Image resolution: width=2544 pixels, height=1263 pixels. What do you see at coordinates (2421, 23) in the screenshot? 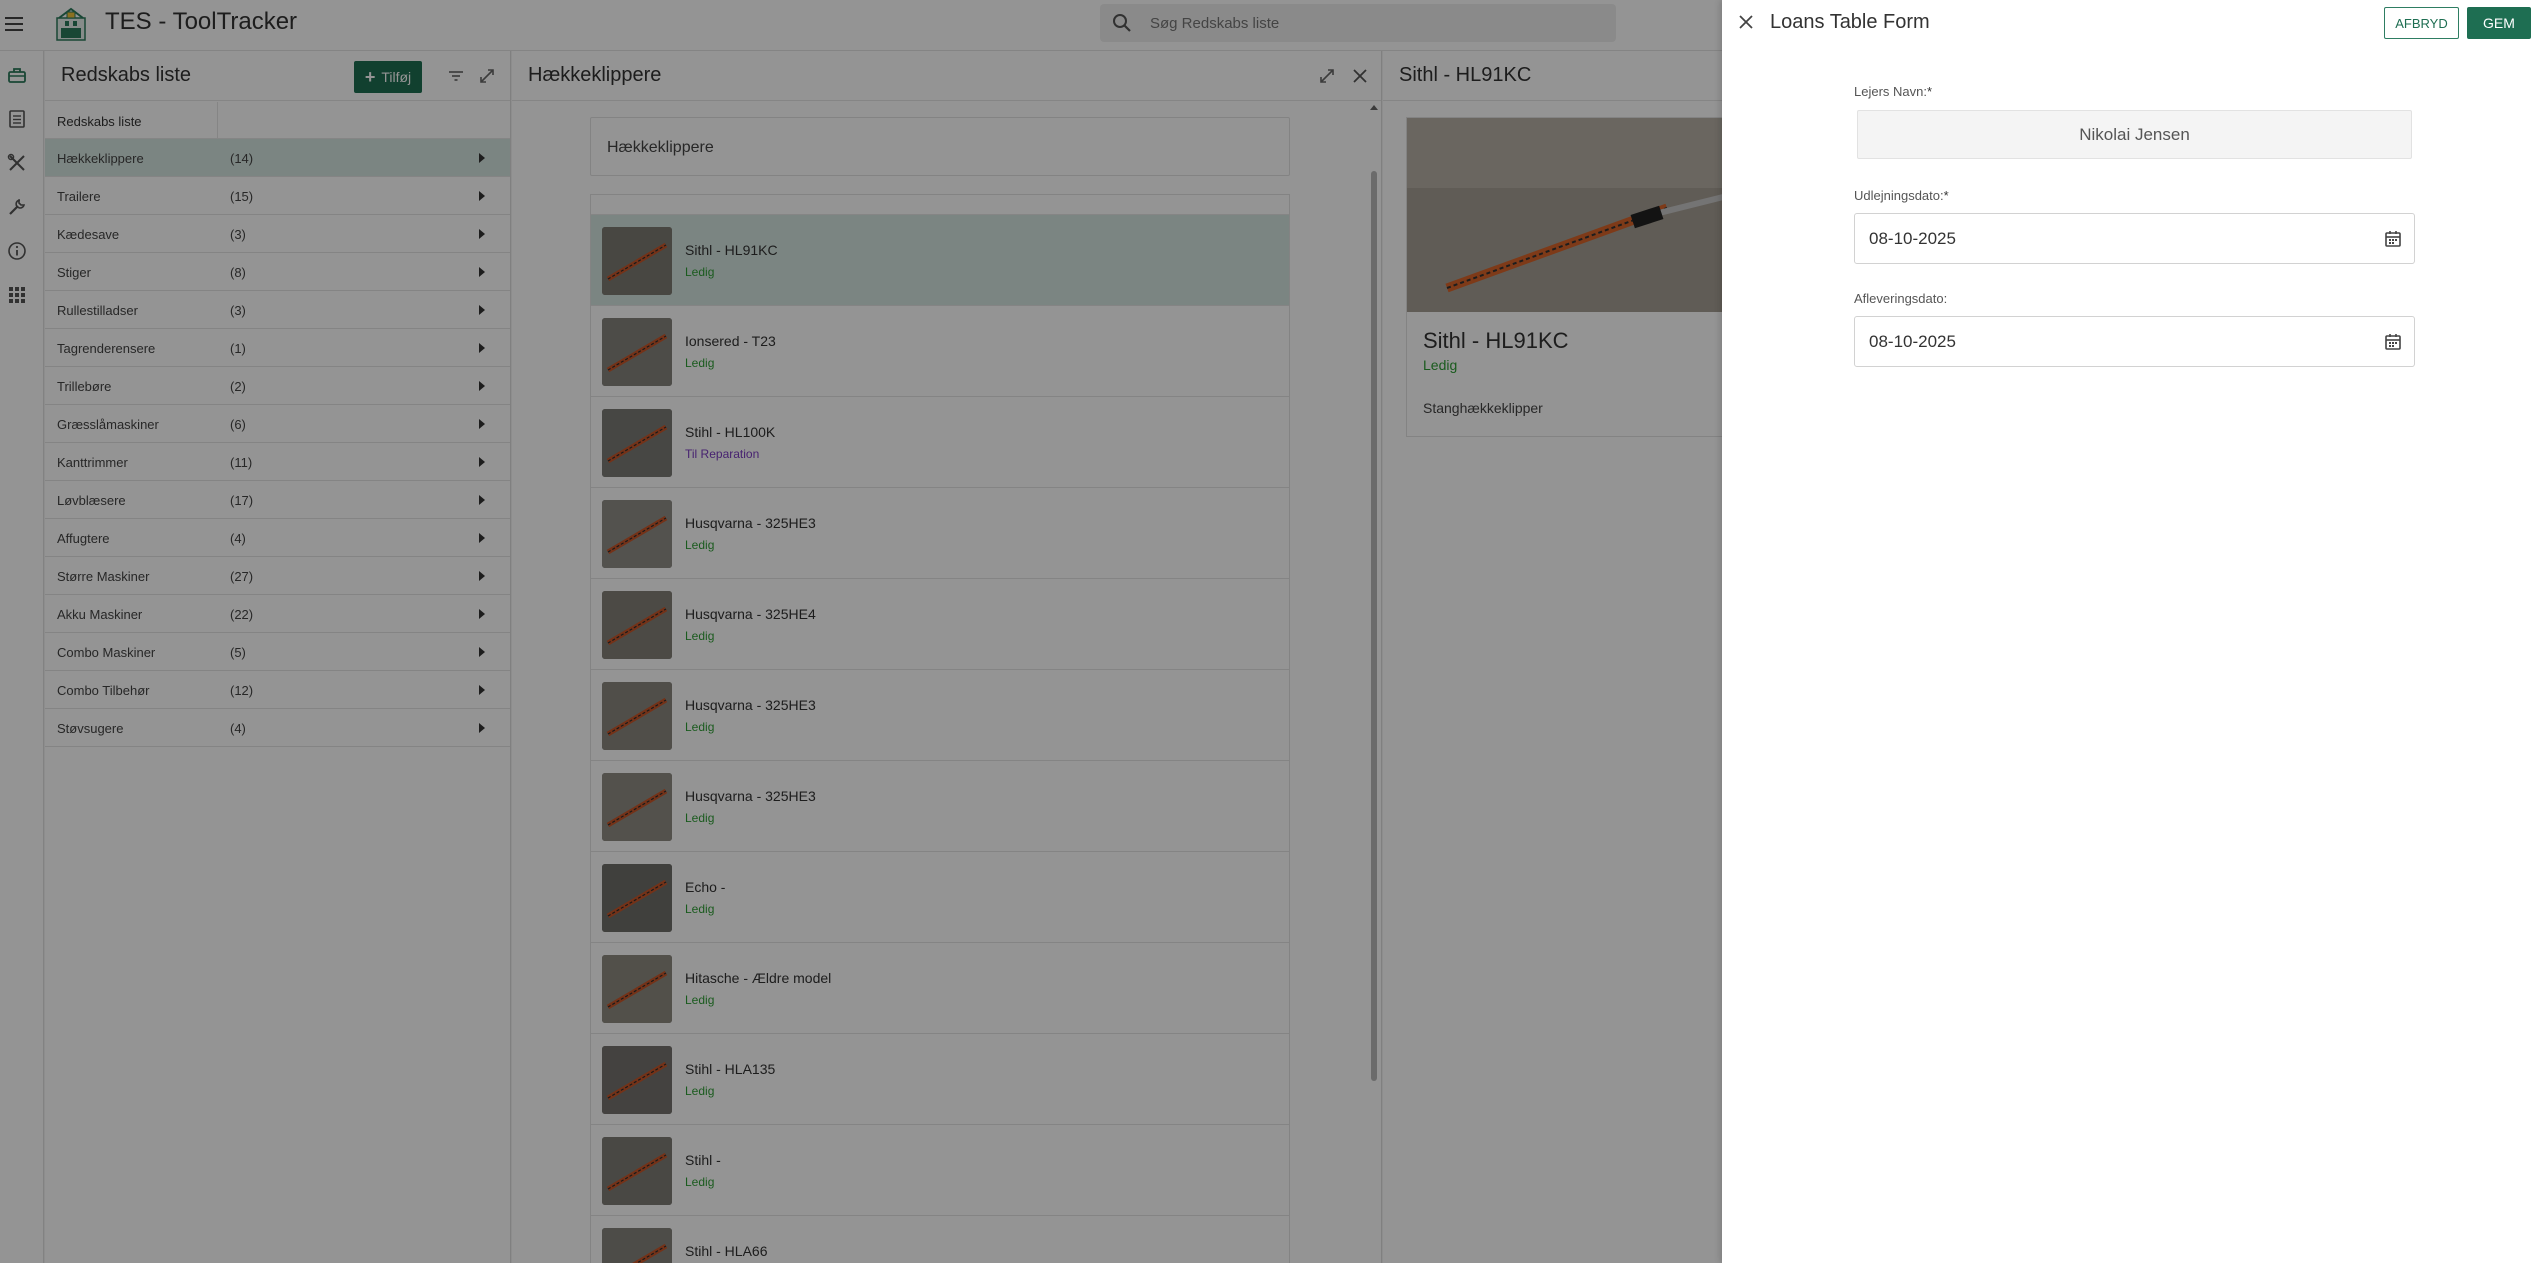
I see `cancel-button: AFBRYD` at bounding box center [2421, 23].